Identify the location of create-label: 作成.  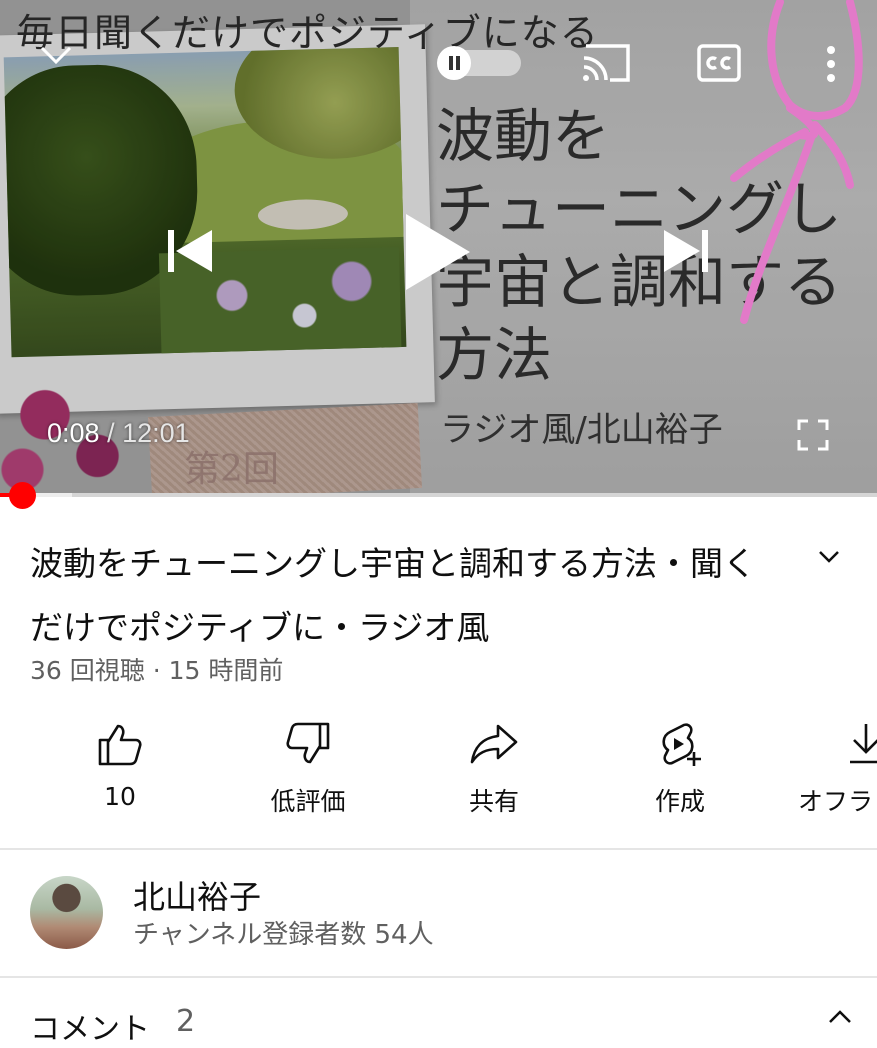
(679, 801).